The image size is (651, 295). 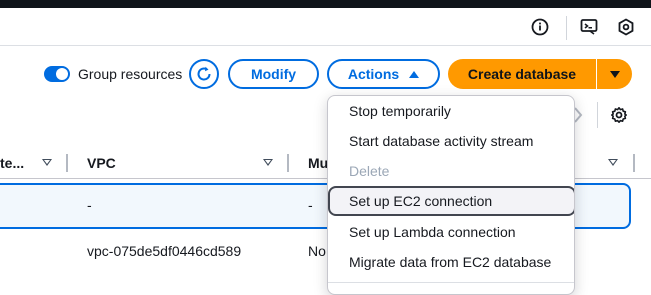 I want to click on caret-down-icon, so click(x=614, y=74).